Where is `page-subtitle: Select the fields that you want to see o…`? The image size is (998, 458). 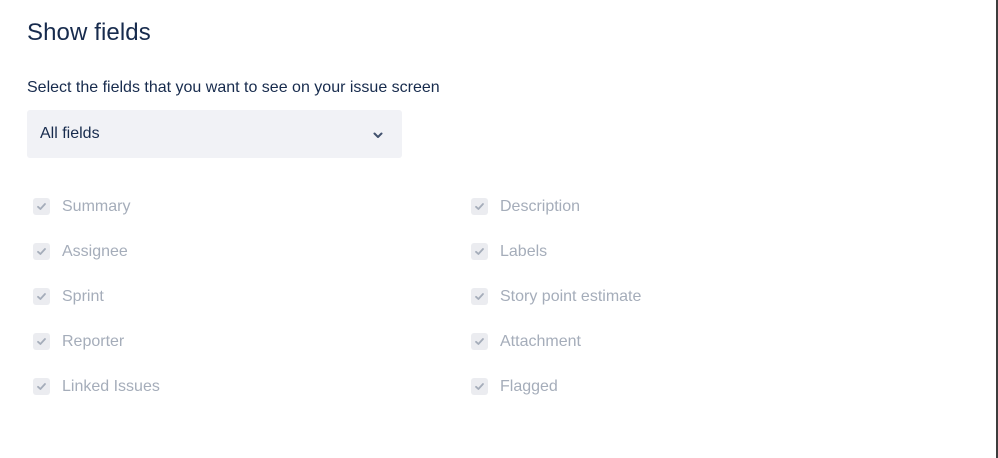
page-subtitle: Select the fields that you want to see o… is located at coordinates (233, 87).